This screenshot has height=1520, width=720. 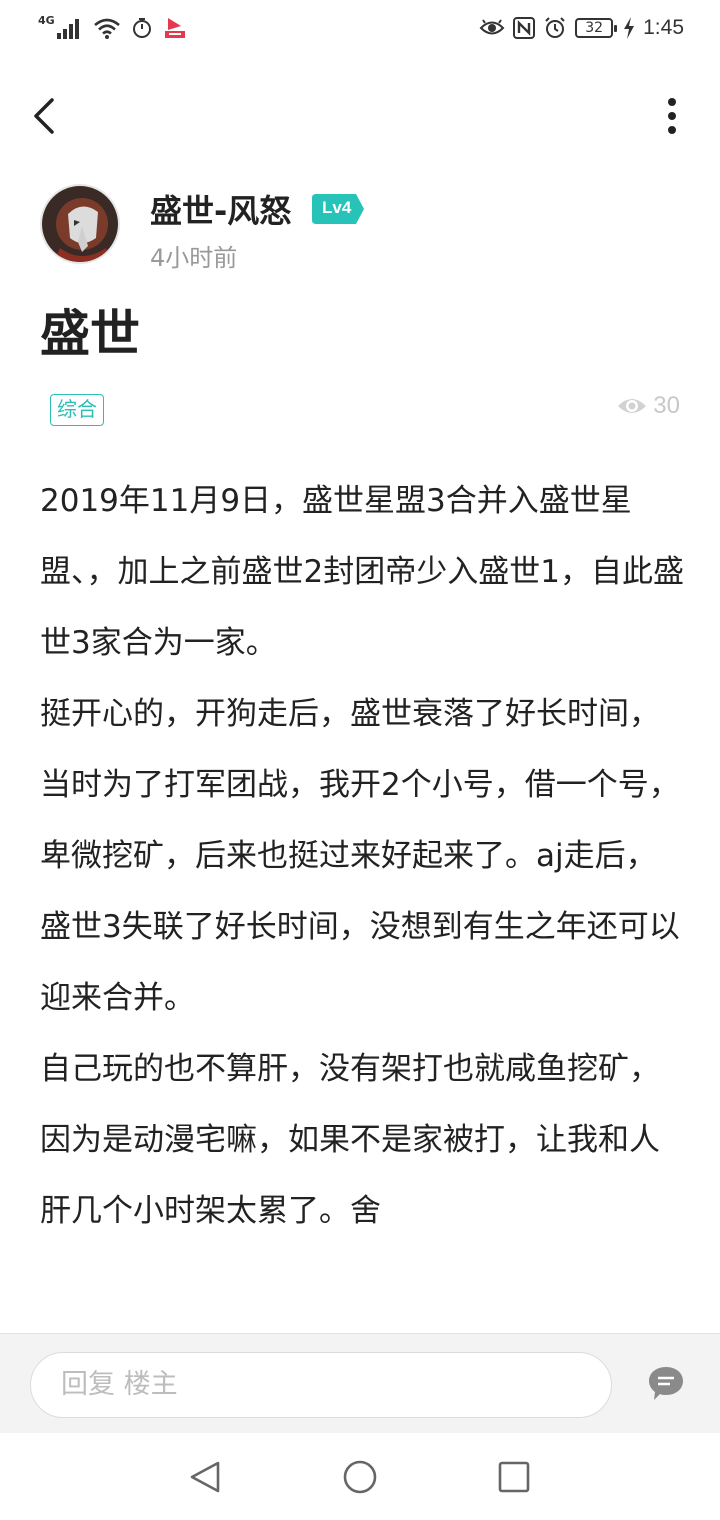 What do you see at coordinates (492, 27) in the screenshot?
I see `eye-comfort-icon` at bounding box center [492, 27].